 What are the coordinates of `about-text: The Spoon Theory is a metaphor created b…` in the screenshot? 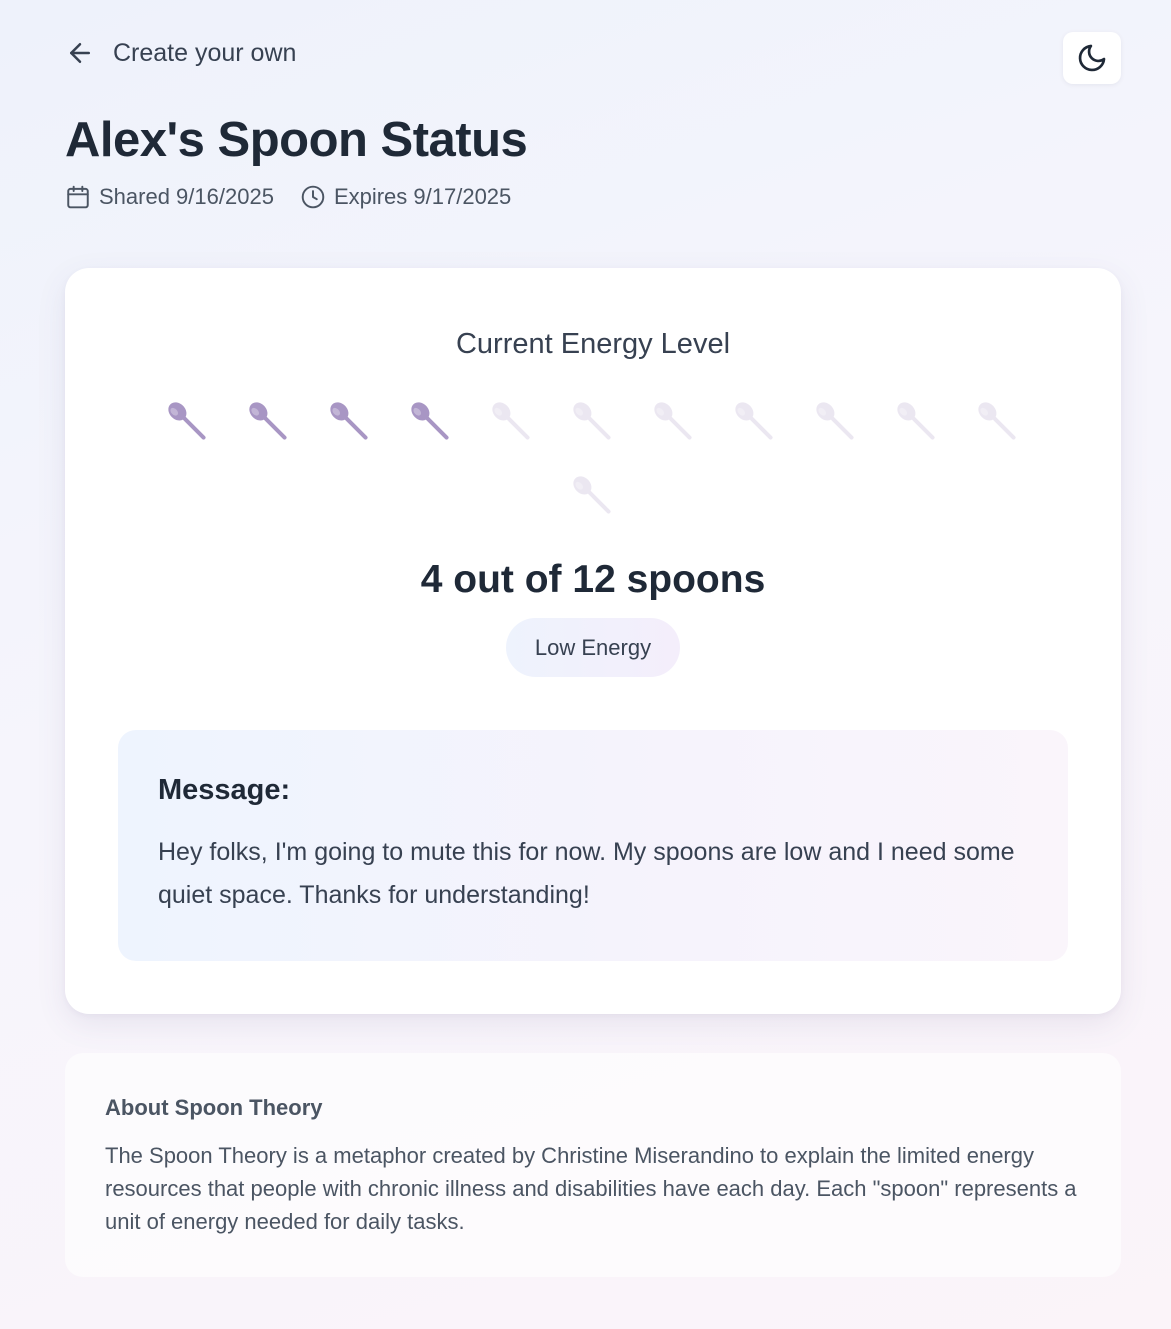 It's located at (591, 1188).